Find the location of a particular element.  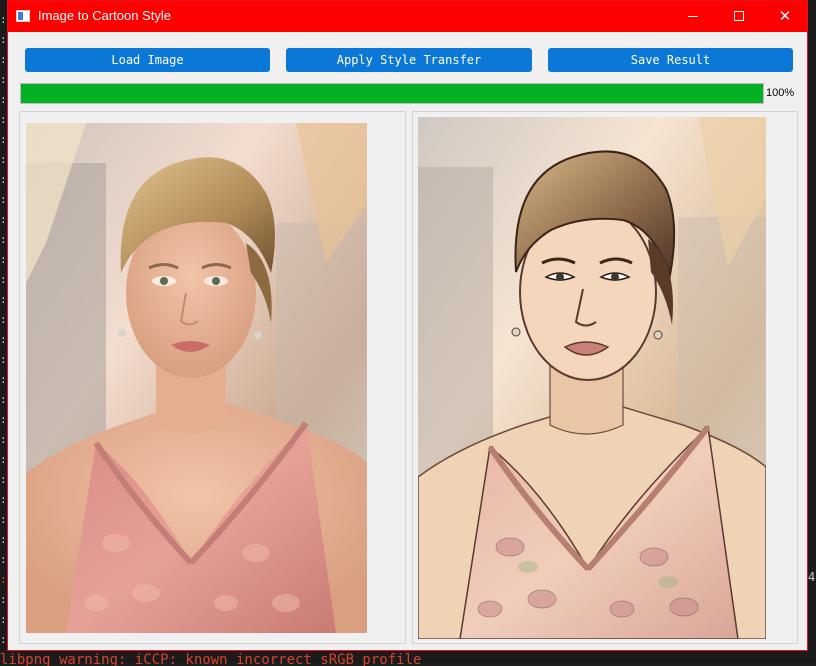

close-icon: ✕ is located at coordinates (785, 16).